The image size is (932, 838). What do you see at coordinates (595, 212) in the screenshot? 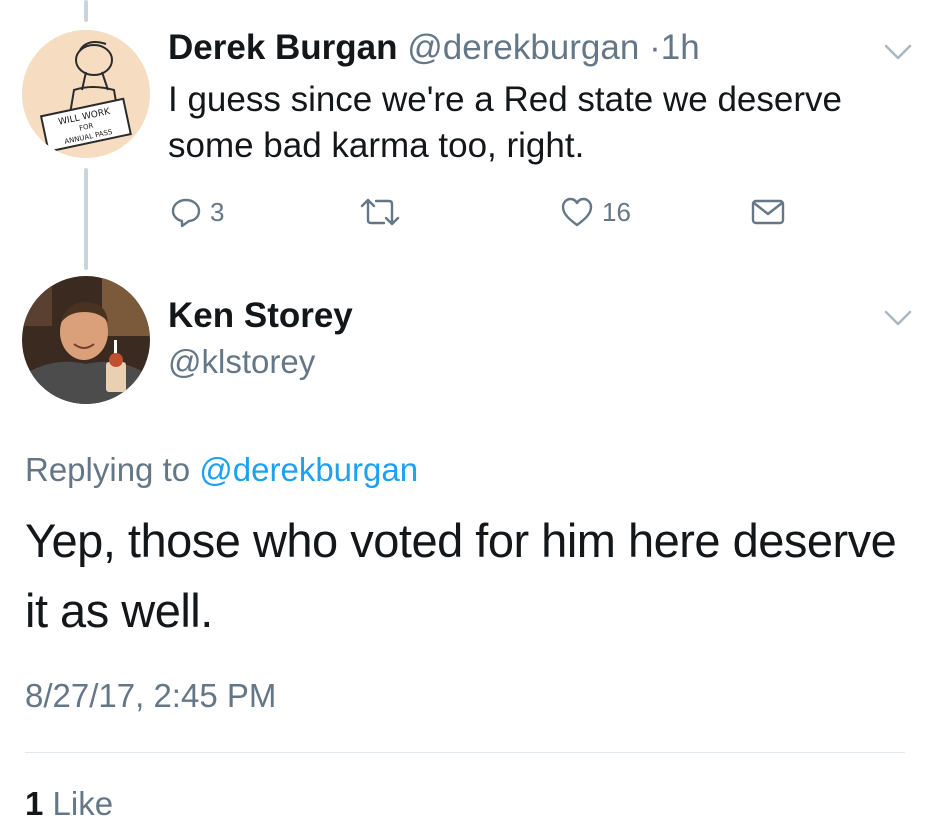
I see `like-button: 16` at bounding box center [595, 212].